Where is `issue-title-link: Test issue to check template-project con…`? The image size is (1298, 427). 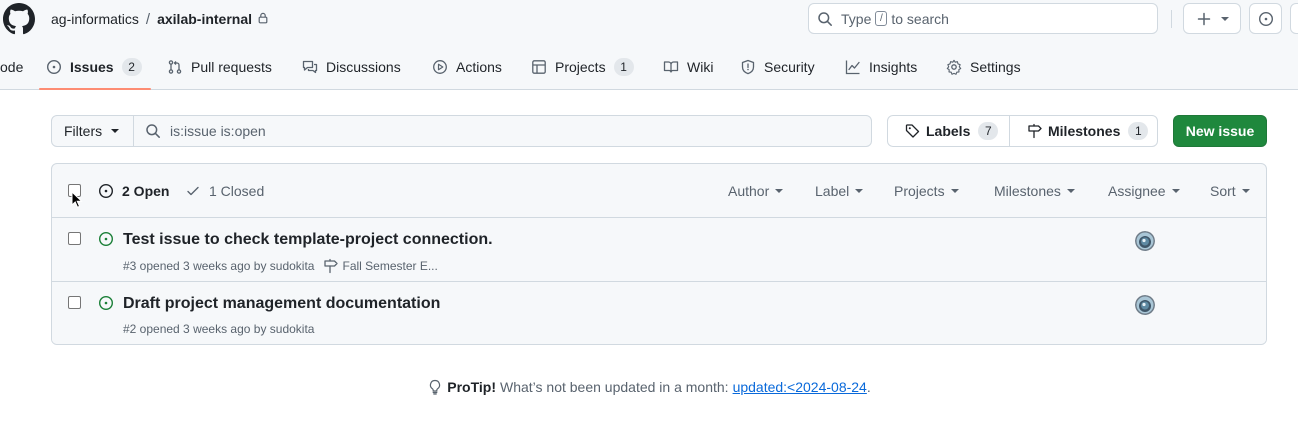 issue-title-link: Test issue to check template-project con… is located at coordinates (308, 240).